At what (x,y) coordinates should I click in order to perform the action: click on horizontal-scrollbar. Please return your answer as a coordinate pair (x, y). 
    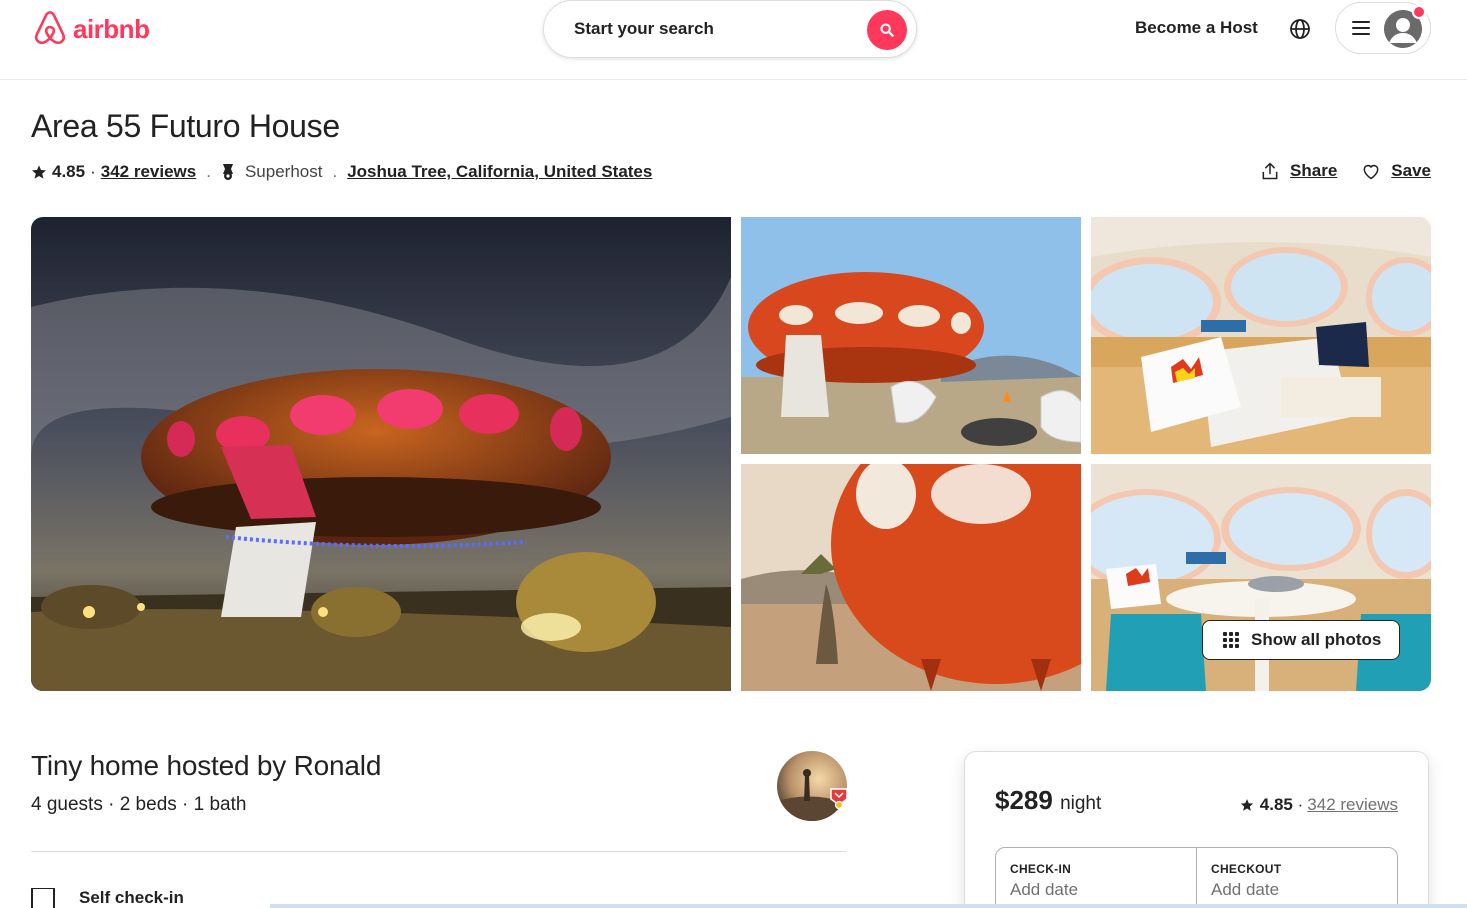
    Looking at the image, I should click on (868, 906).